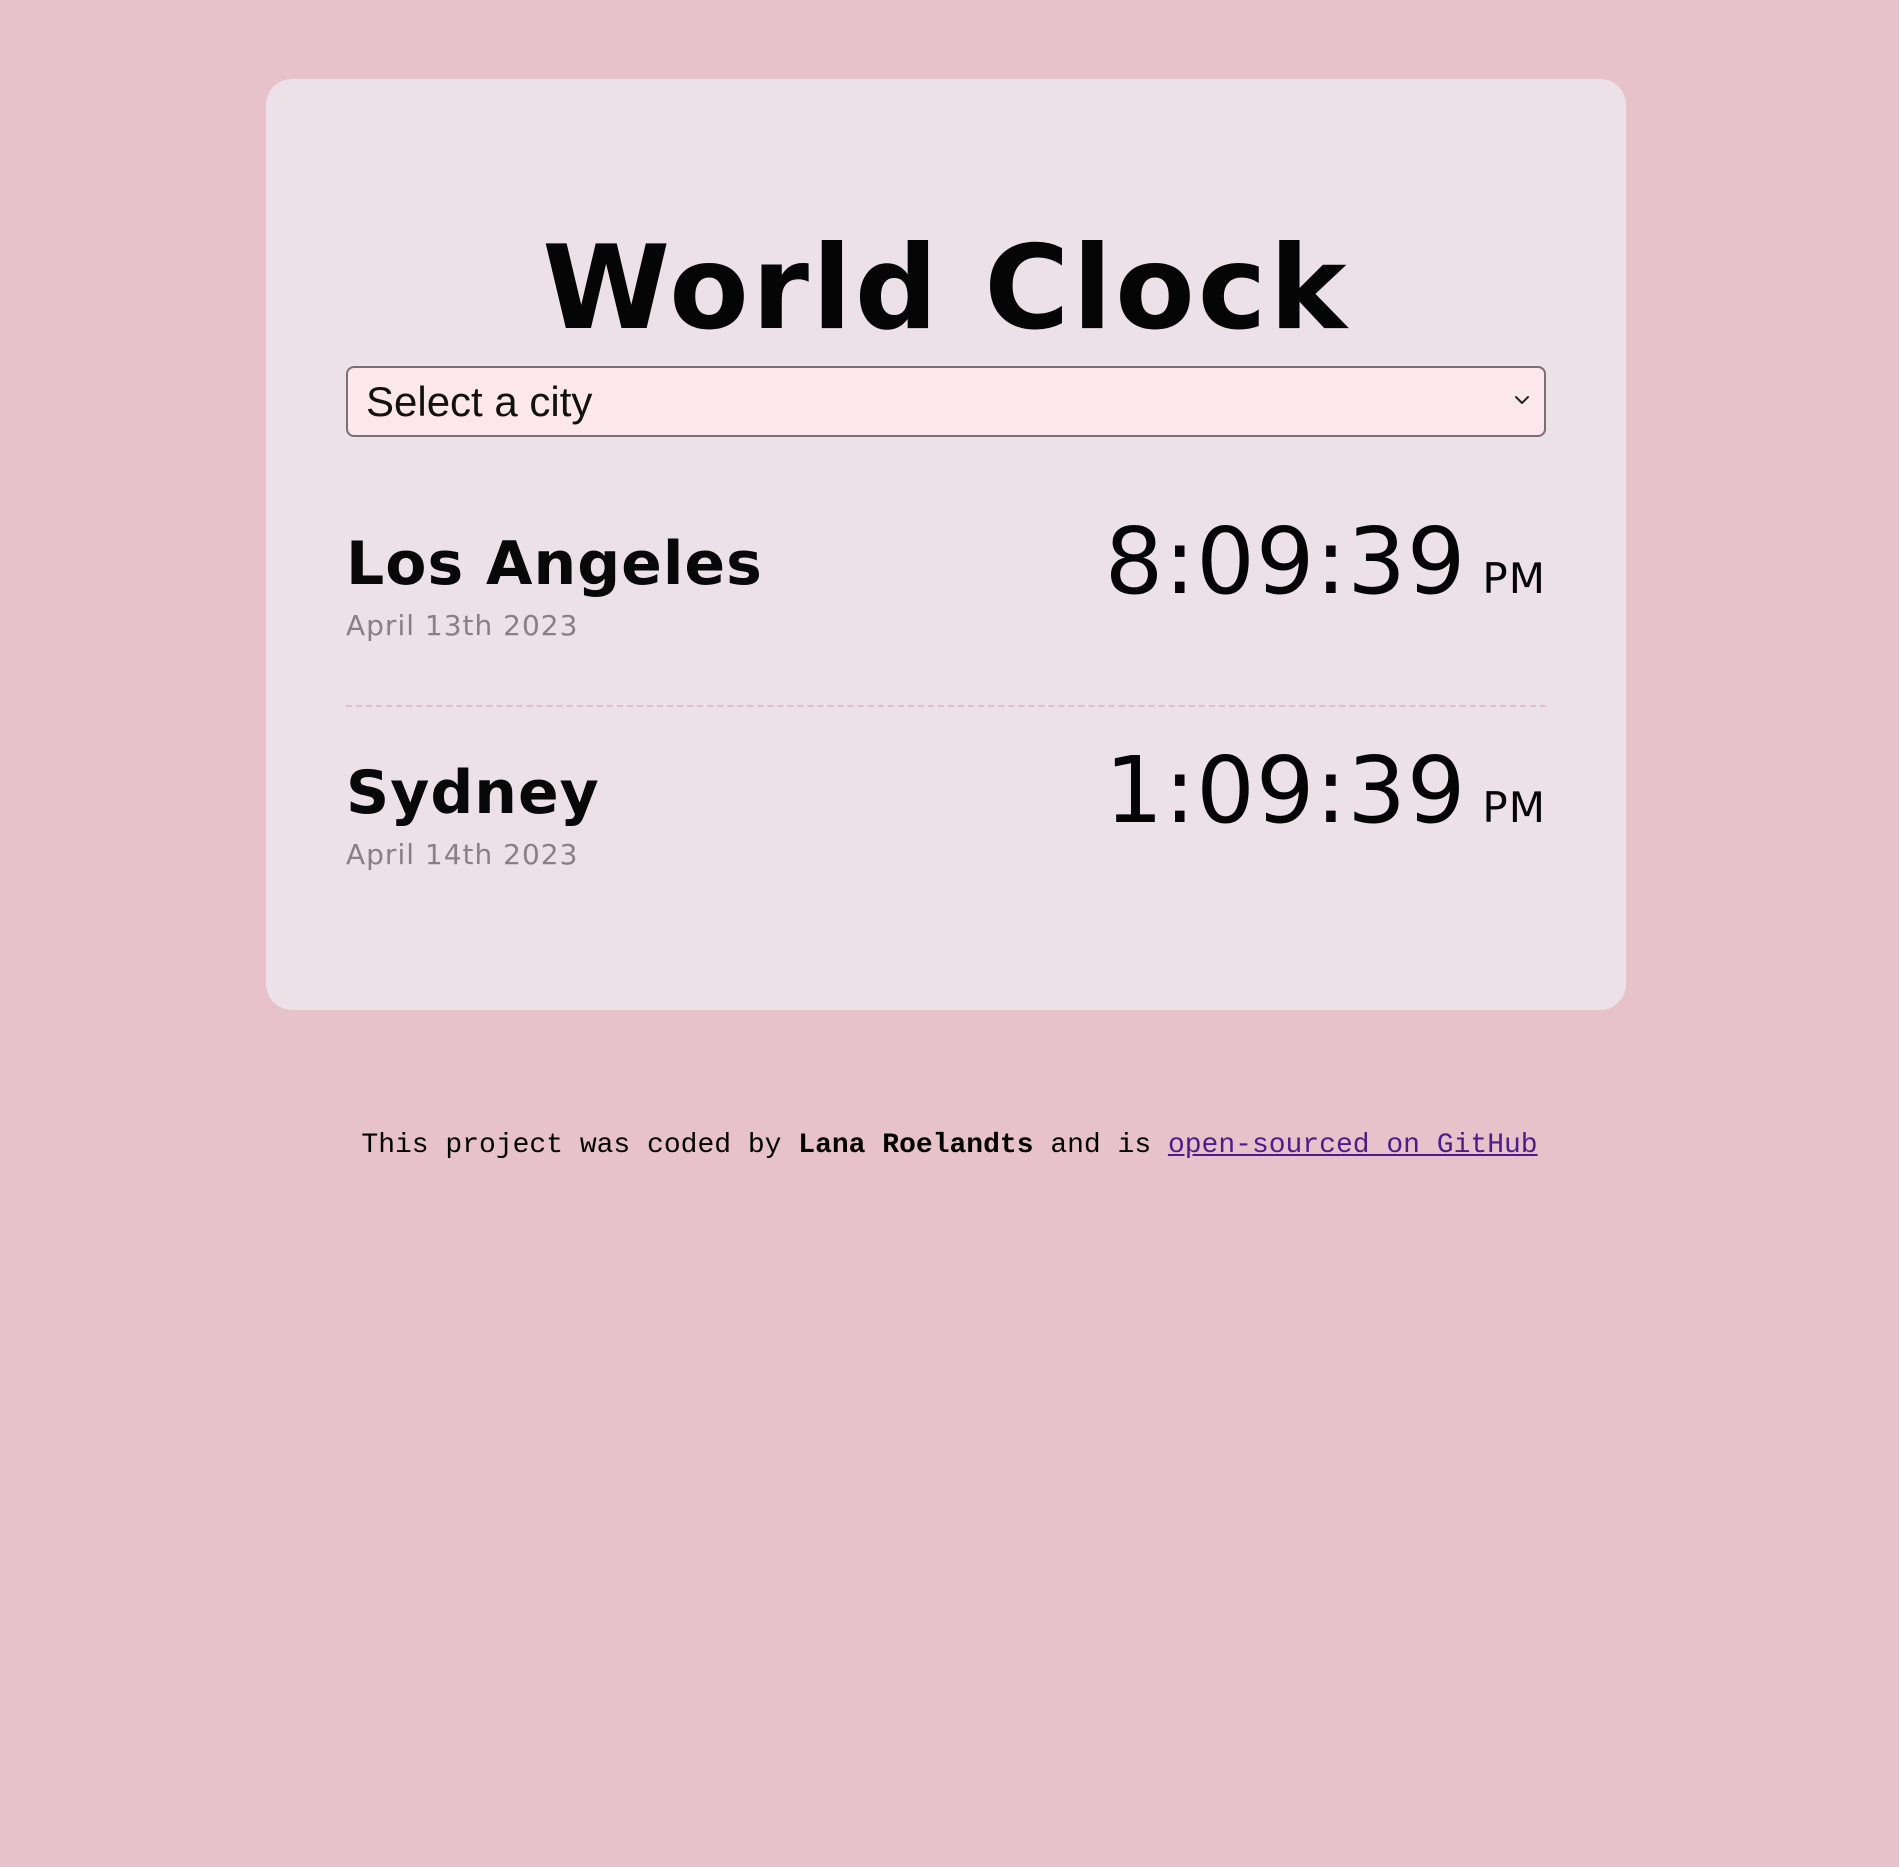 Image resolution: width=1899 pixels, height=1867 pixels. I want to click on city-select: Select a city, so click(946, 401).